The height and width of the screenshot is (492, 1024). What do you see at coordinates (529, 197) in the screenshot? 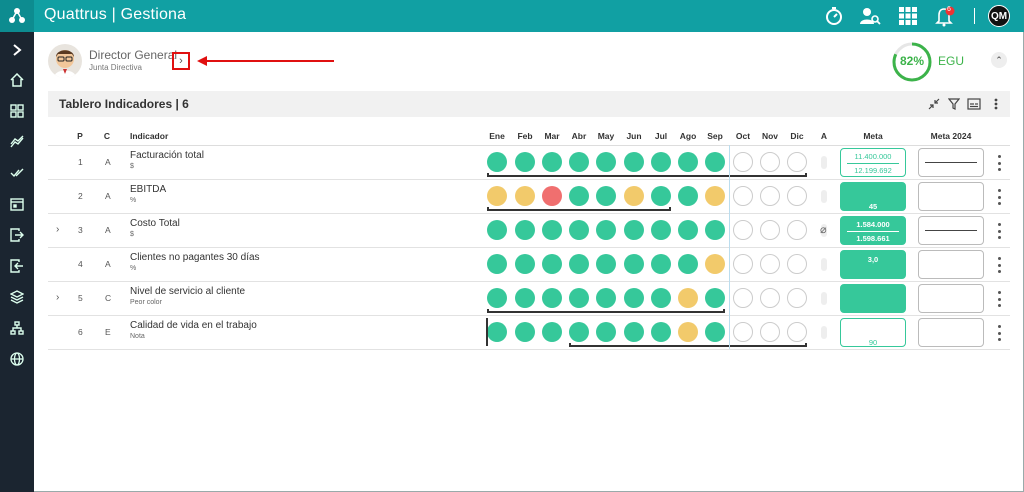
I see `table-row: 2 A EBITDA% 45` at bounding box center [529, 197].